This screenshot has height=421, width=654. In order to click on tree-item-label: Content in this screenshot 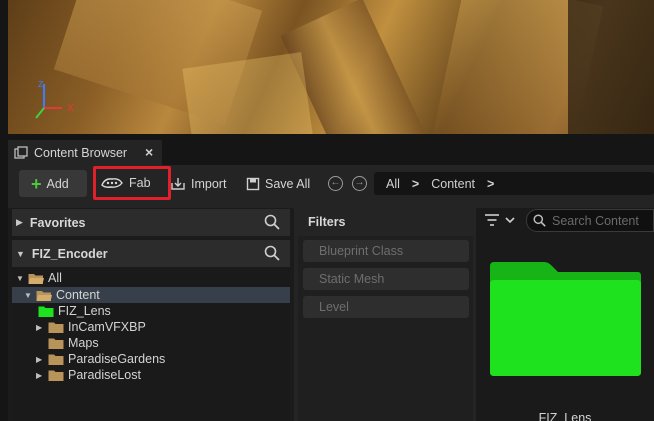, I will do `click(78, 295)`.